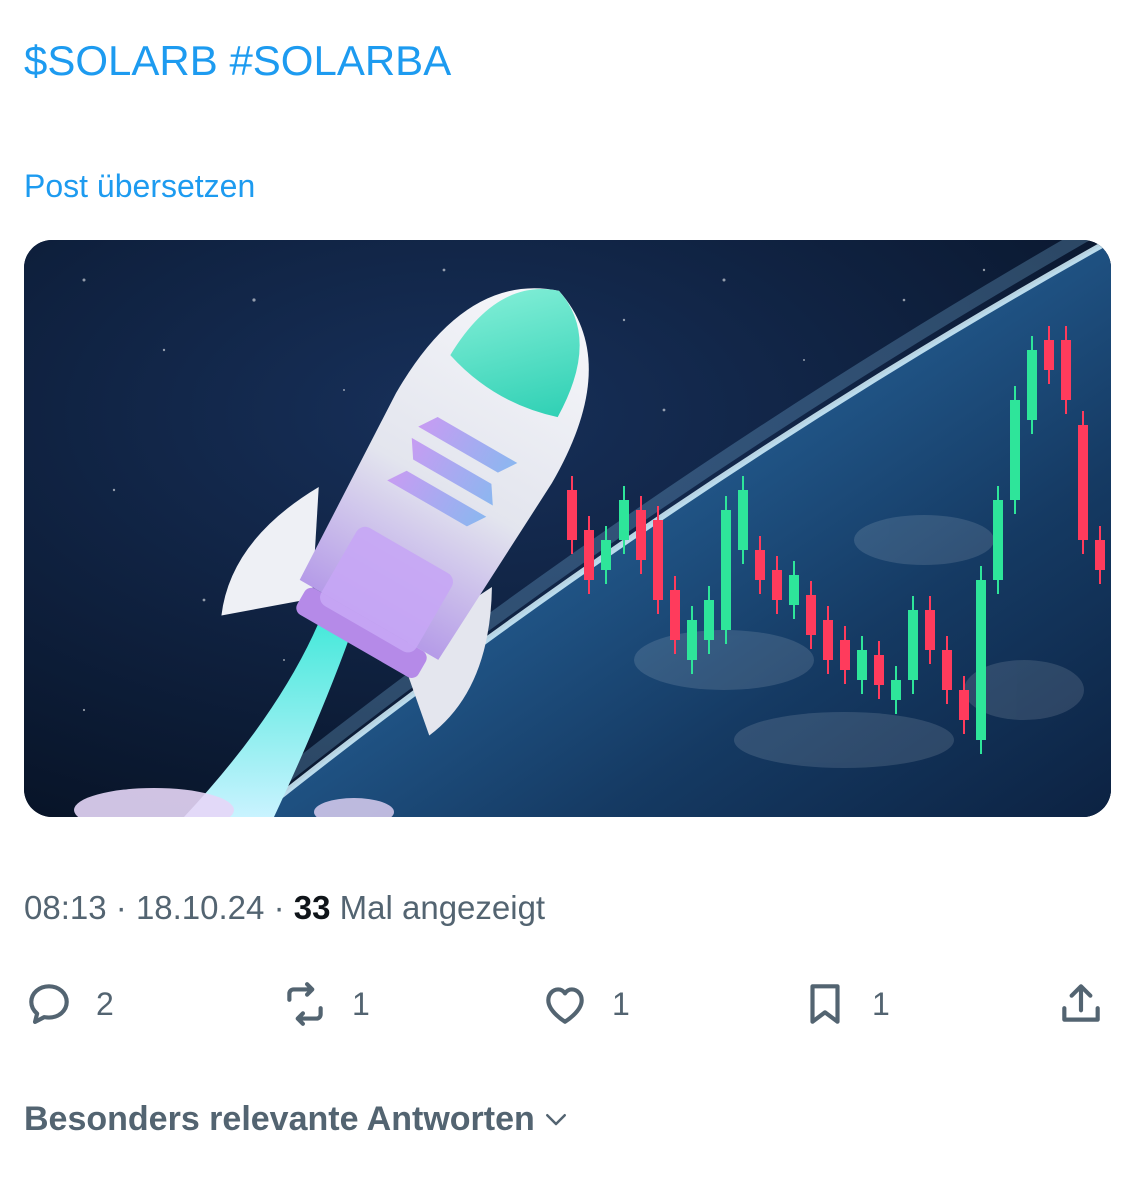  I want to click on like-count: 1, so click(621, 1003).